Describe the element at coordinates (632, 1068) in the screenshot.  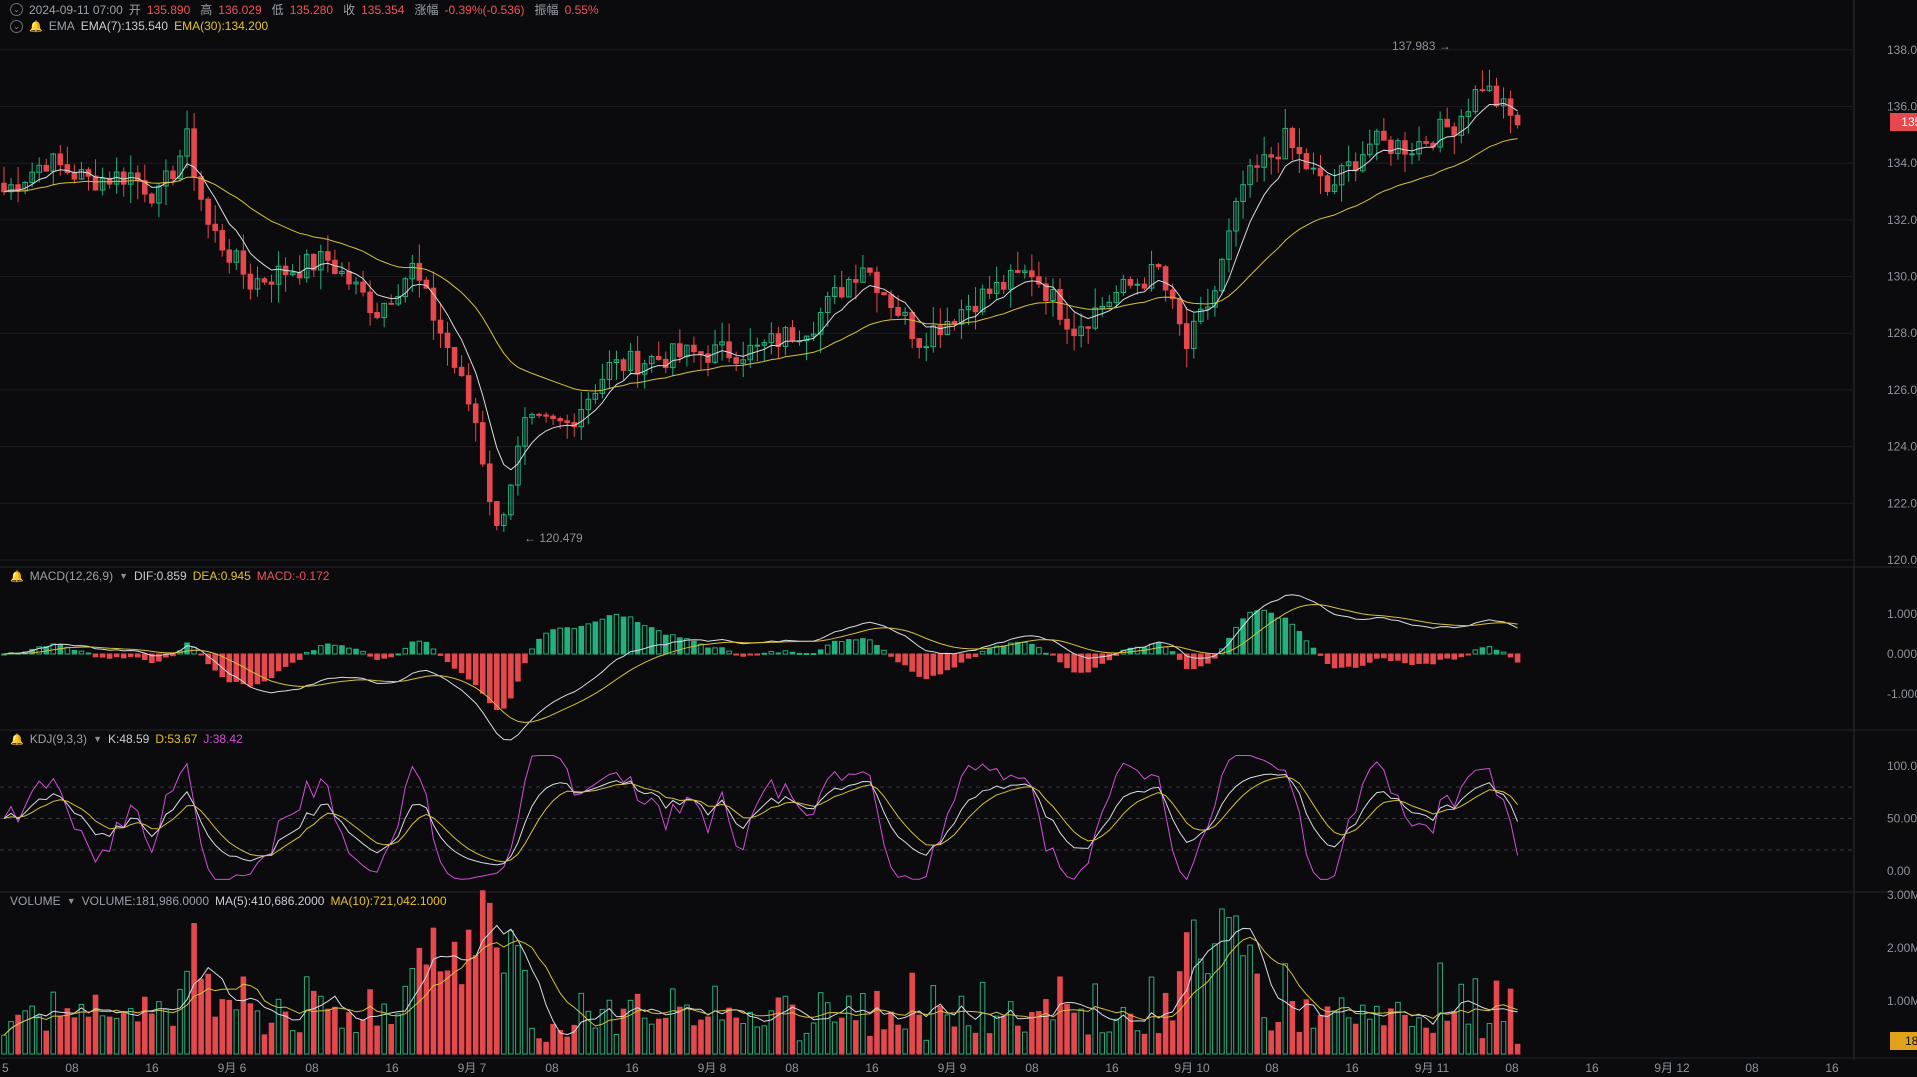
I see `time-axis-label: 16` at that location.